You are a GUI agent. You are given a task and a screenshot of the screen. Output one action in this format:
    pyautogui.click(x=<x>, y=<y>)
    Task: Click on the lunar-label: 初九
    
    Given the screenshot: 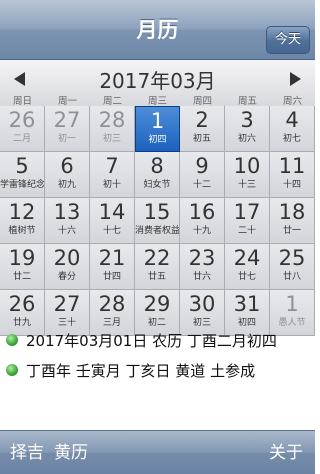 What is the action you would take?
    pyautogui.click(x=66, y=185)
    